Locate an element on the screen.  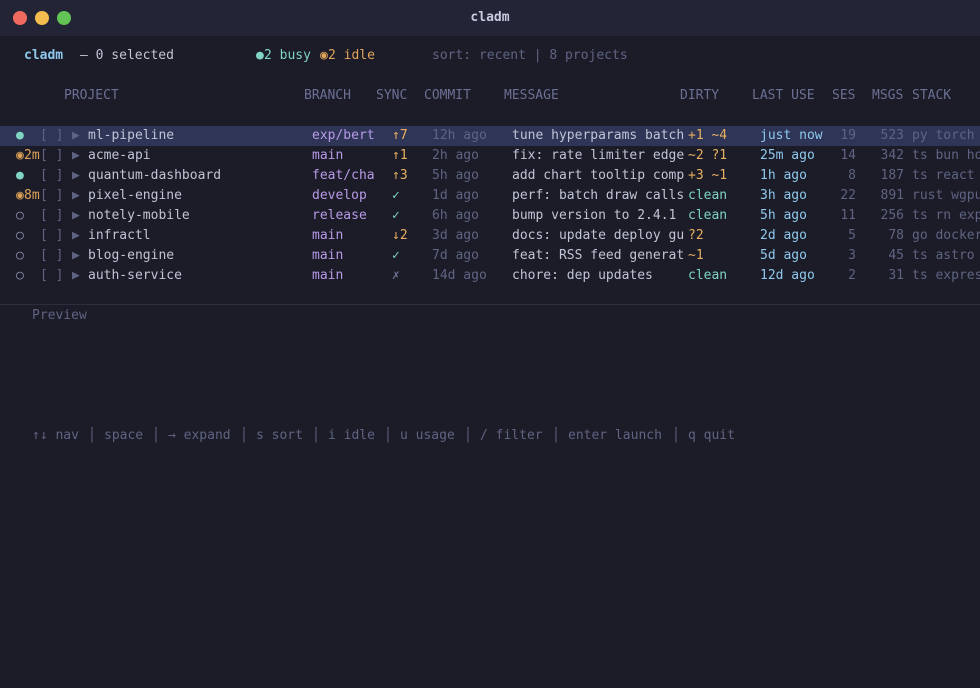
status-icon: ● is located at coordinates (20, 175).